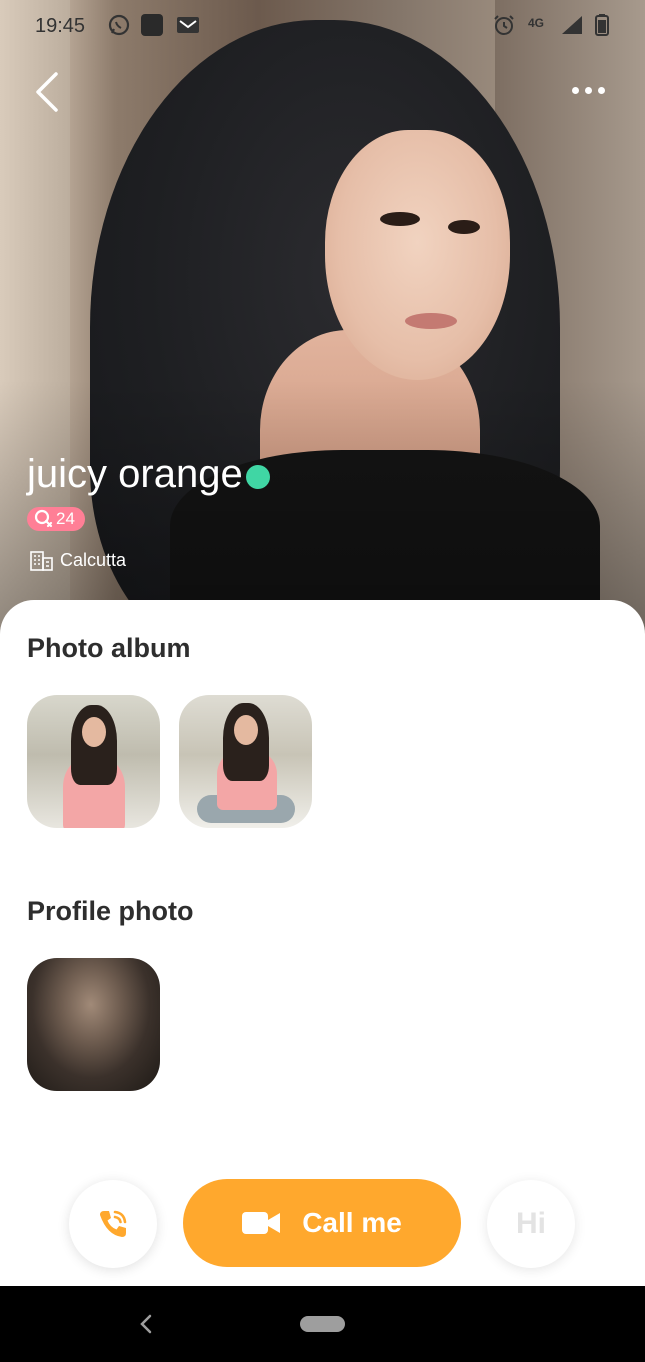  What do you see at coordinates (135, 474) in the screenshot?
I see `profile-name: juicy orange` at bounding box center [135, 474].